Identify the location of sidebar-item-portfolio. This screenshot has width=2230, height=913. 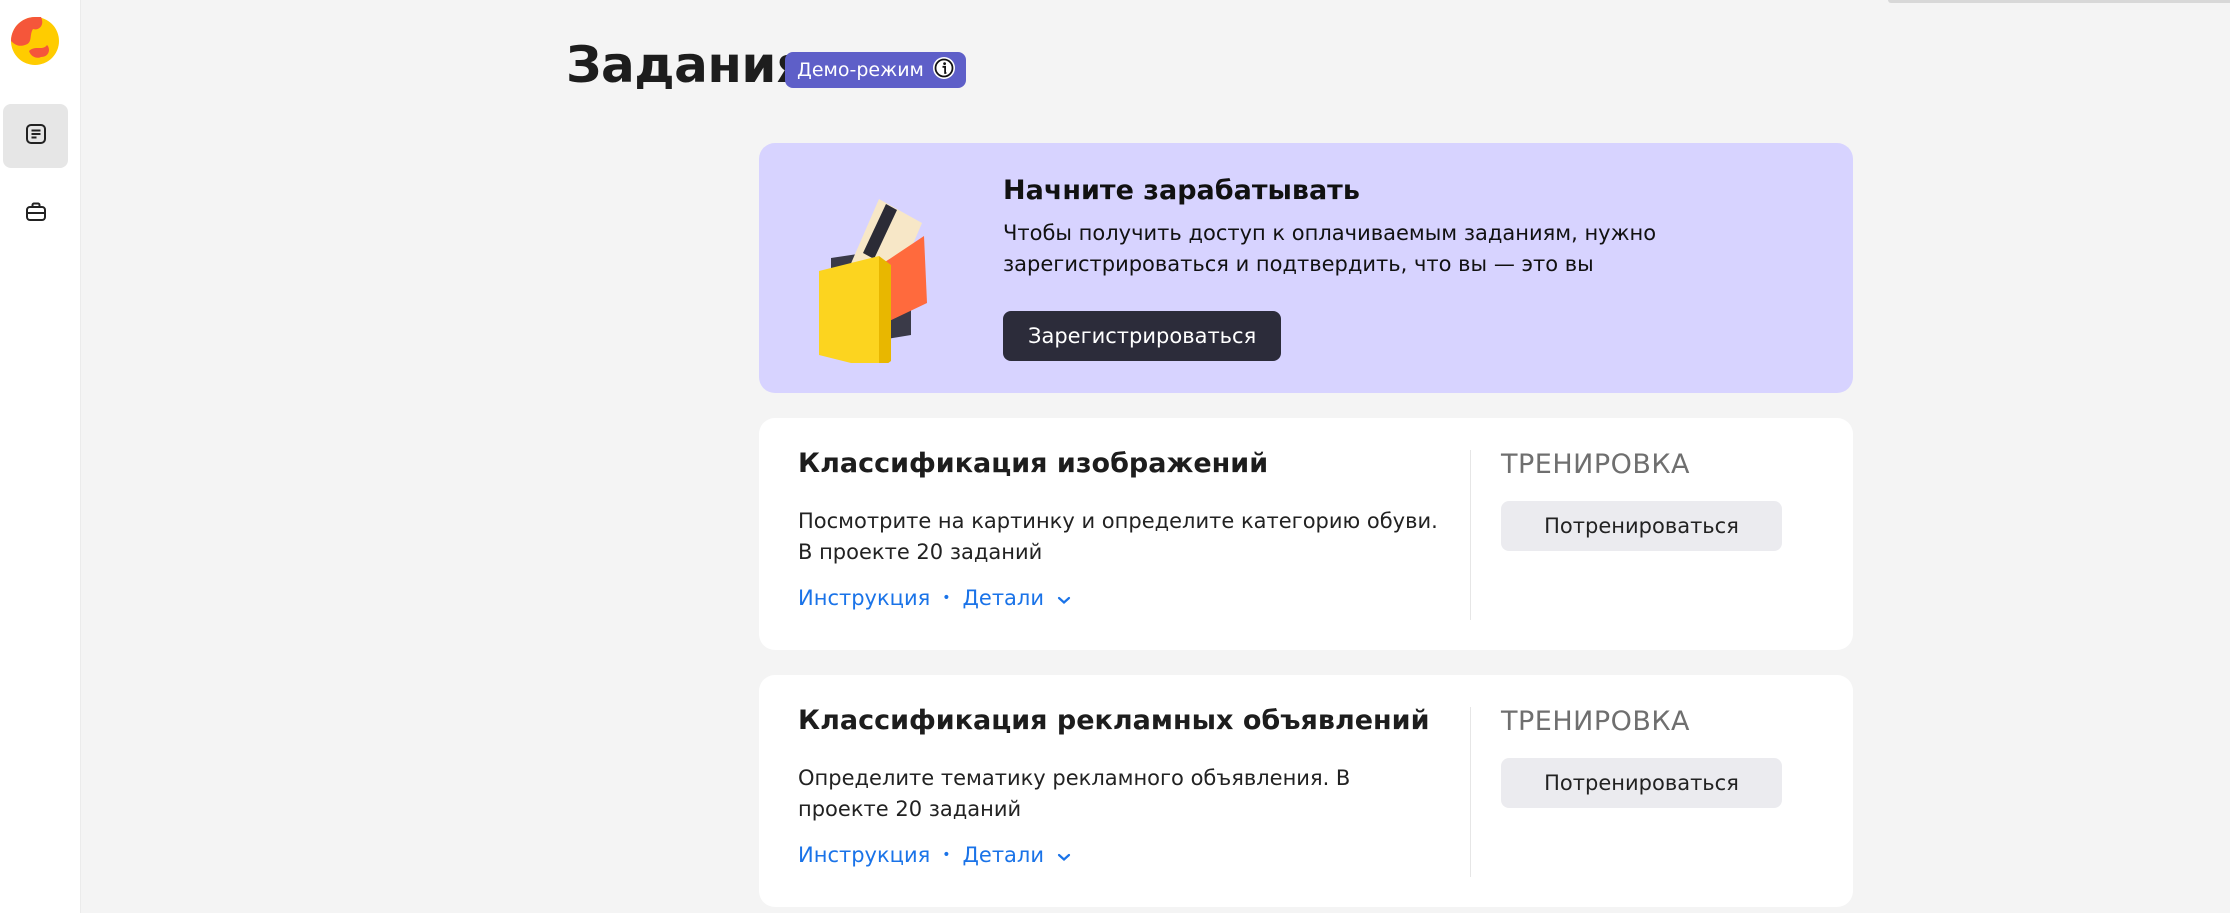
(35, 214).